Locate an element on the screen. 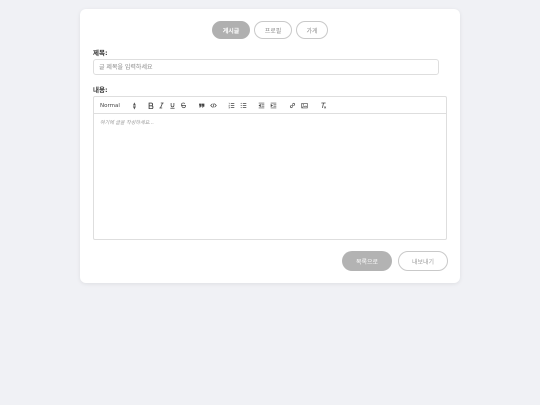 This screenshot has height=405, width=540. editor-toolbar: Normal ▲ ▼ is located at coordinates (270, 105).